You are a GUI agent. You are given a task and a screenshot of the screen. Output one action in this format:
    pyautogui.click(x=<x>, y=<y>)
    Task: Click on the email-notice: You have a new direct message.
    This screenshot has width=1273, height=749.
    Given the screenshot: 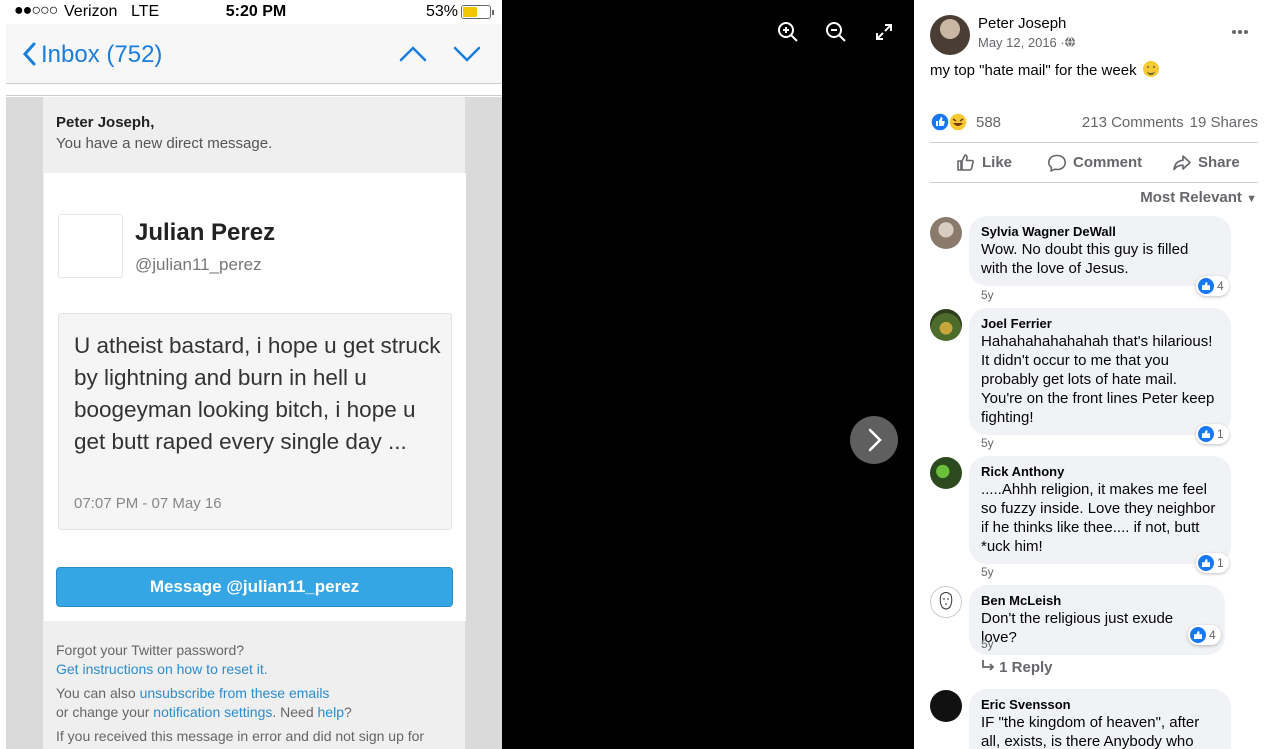 What is the action you would take?
    pyautogui.click(x=164, y=143)
    